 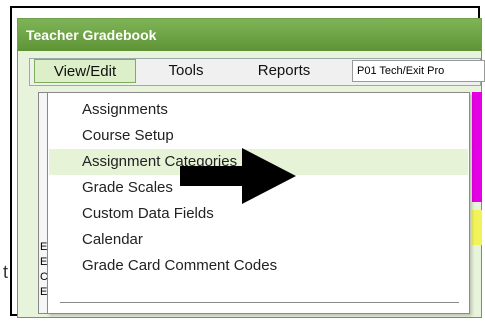 I want to click on black-right-arrow-icon, so click(x=238, y=176).